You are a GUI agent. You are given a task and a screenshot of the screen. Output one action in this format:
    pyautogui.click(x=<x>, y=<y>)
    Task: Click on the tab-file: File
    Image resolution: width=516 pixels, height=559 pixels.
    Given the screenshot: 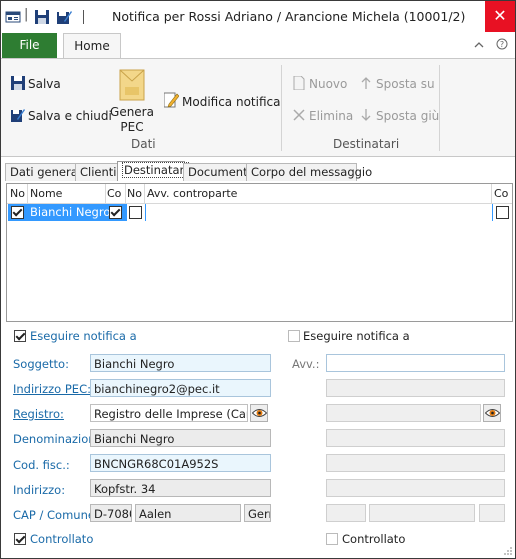 What is the action you would take?
    pyautogui.click(x=29, y=45)
    